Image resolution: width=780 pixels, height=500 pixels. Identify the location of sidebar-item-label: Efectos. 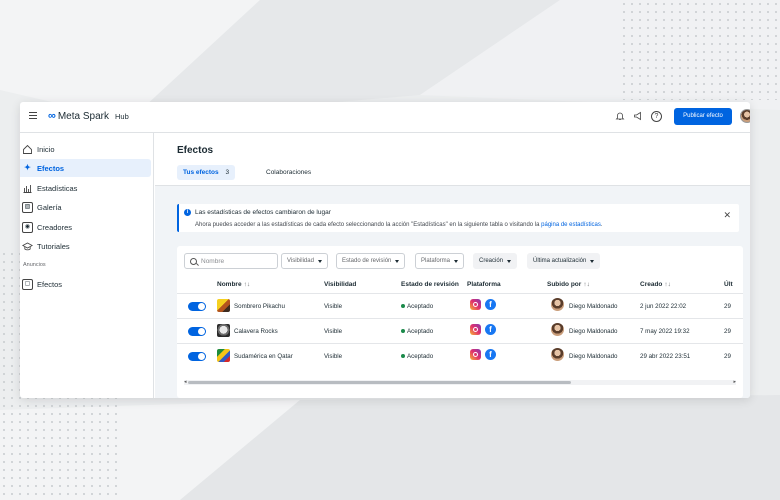
(50, 284).